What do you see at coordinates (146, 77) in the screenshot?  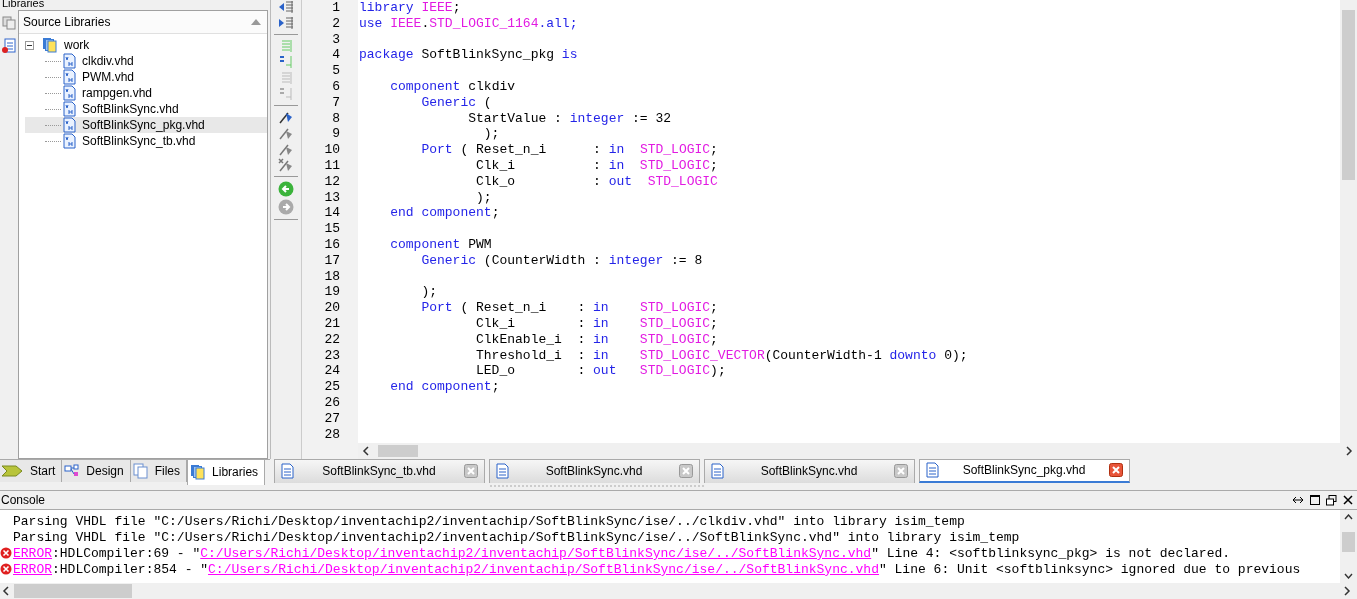 I see `tree-item: PWM.vhd` at bounding box center [146, 77].